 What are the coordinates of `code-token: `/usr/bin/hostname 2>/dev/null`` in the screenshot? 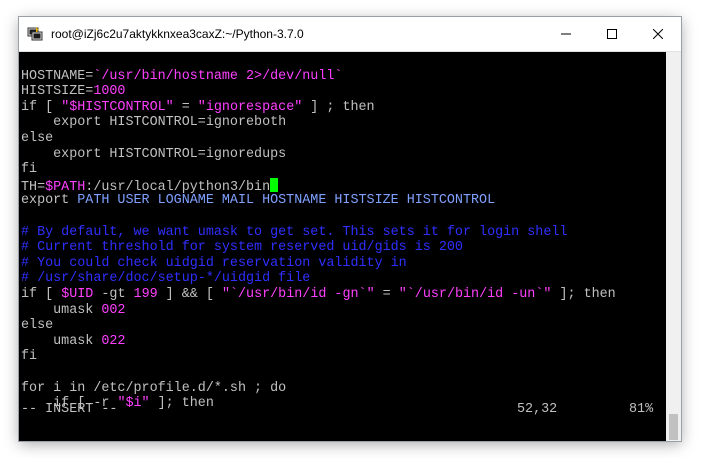 It's located at (218, 76).